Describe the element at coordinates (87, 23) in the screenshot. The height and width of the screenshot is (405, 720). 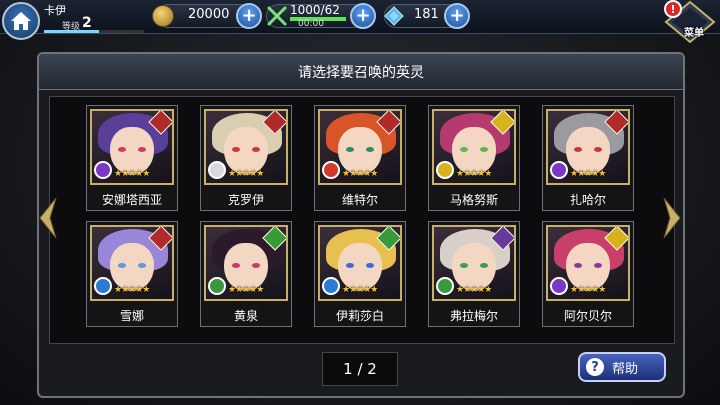
I see `player-level: 2` at that location.